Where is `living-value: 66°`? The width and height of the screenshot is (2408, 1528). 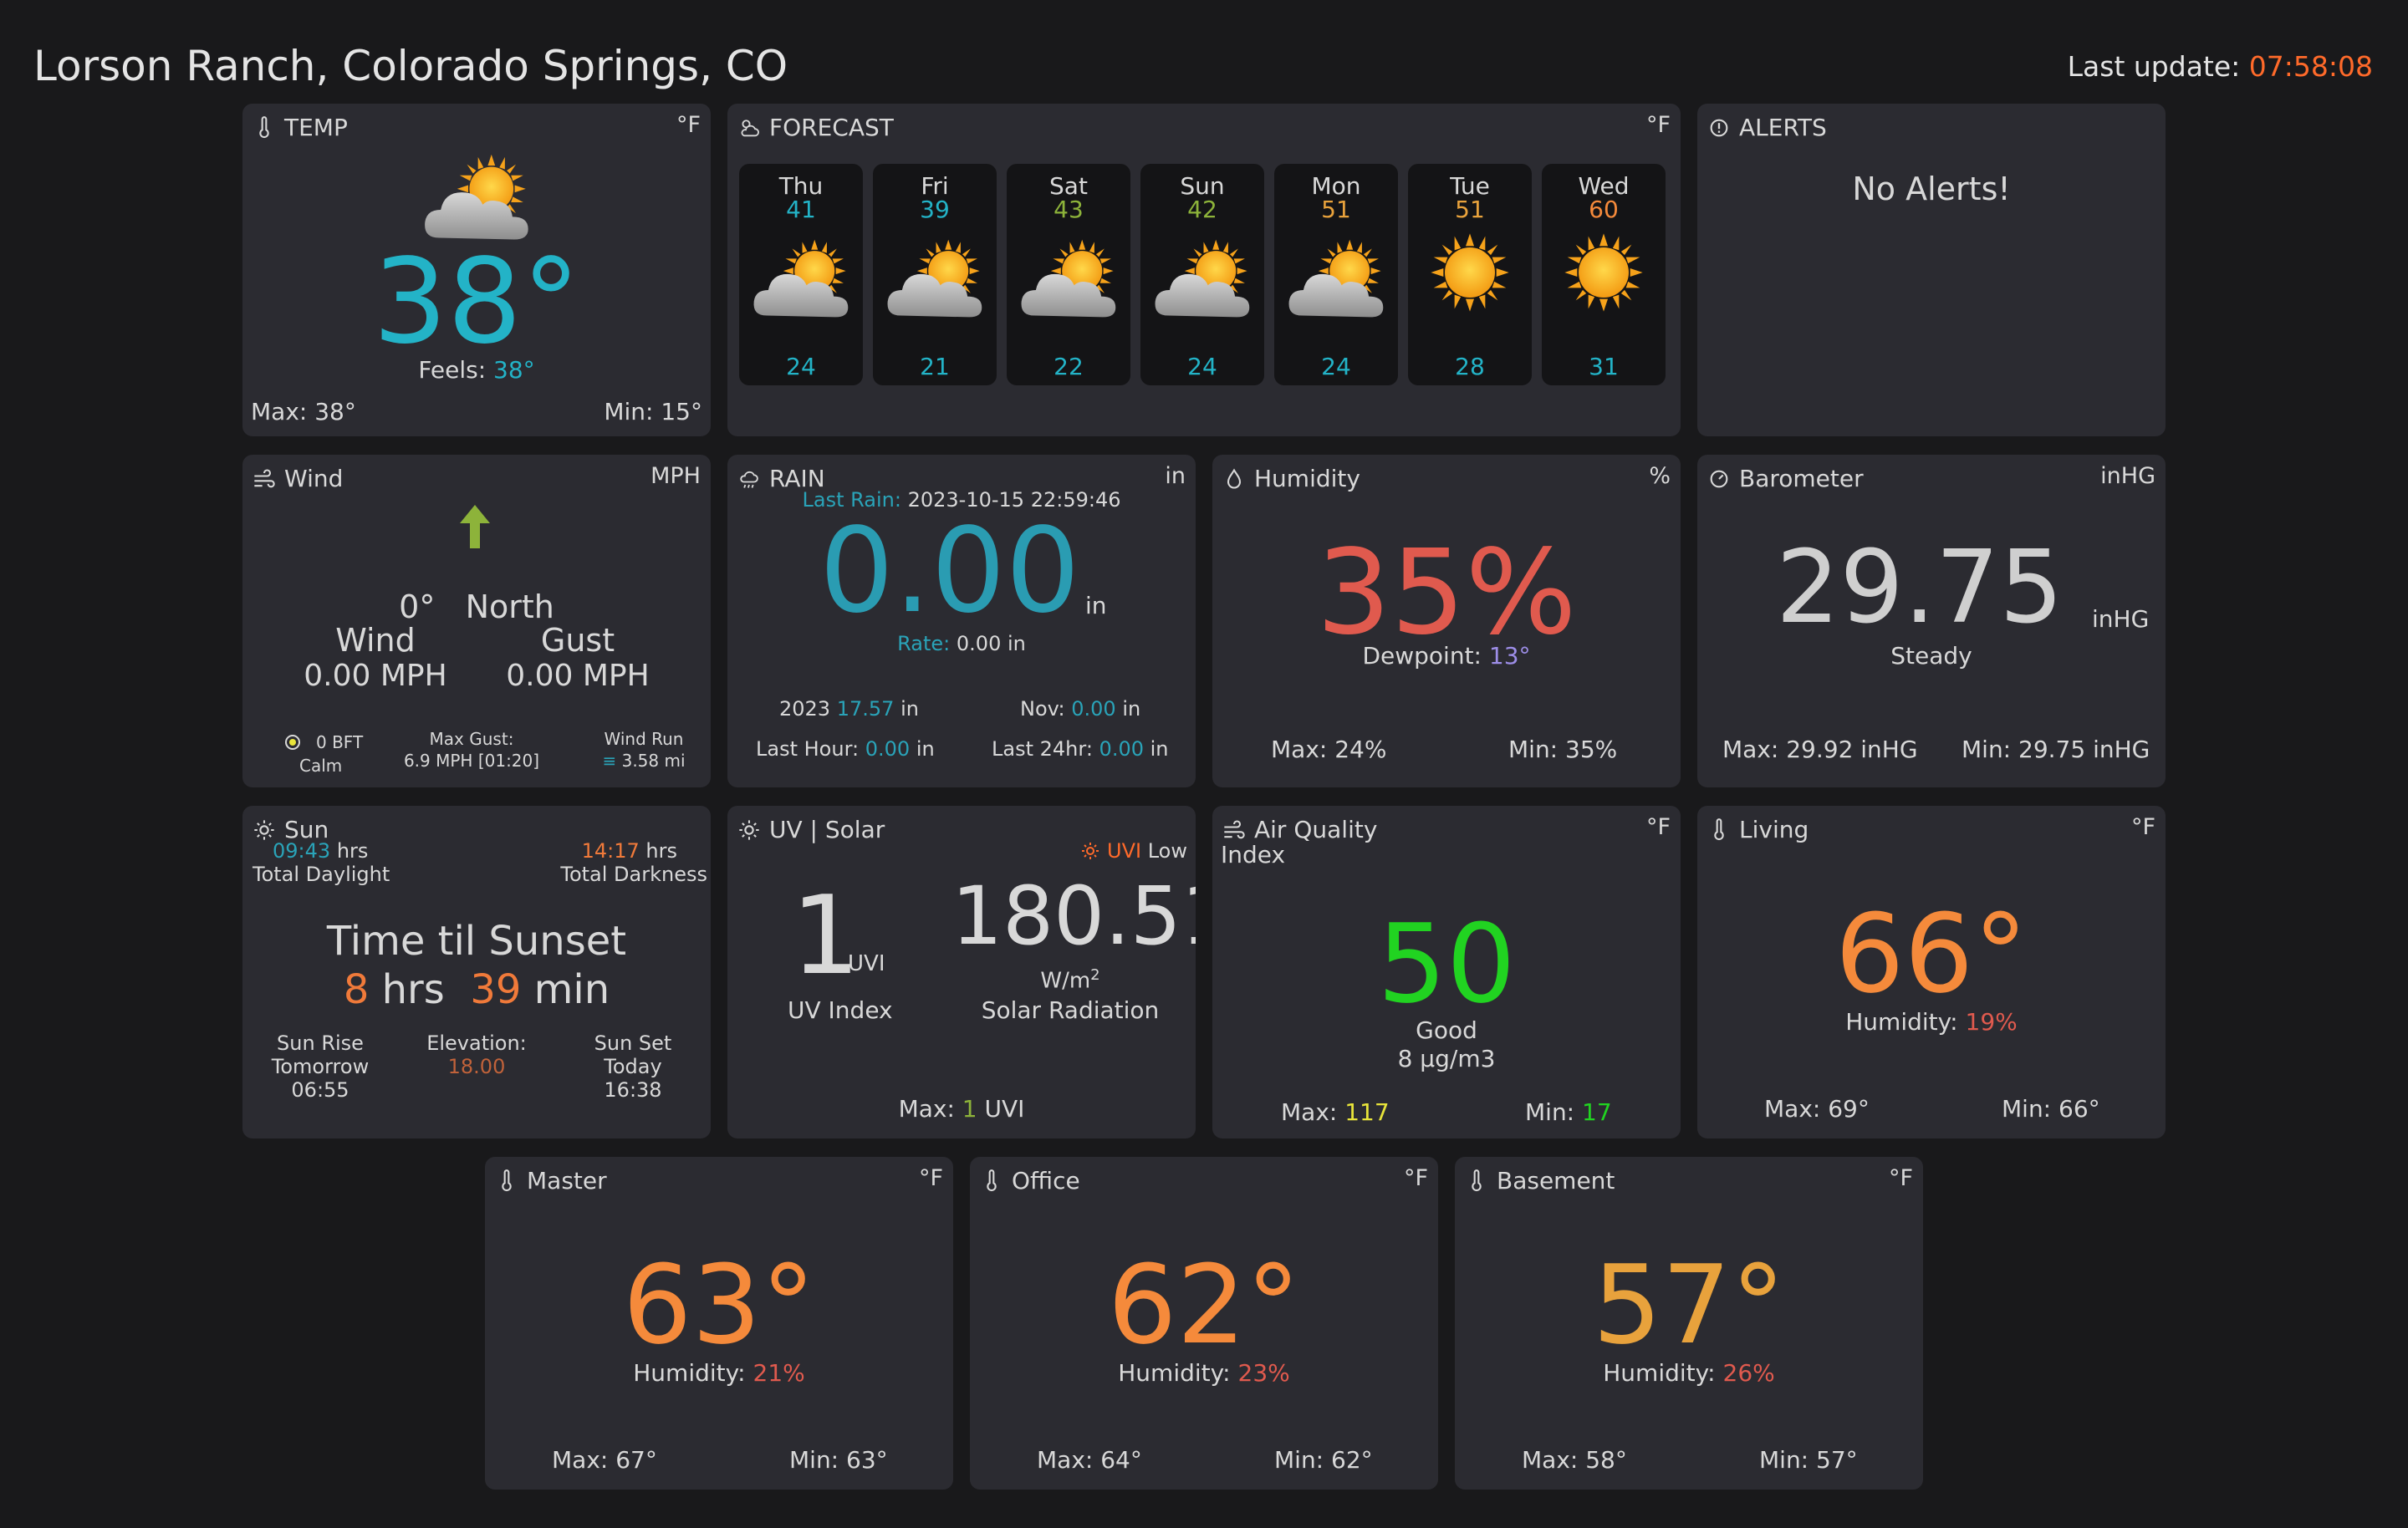
living-value: 66° is located at coordinates (1931, 953).